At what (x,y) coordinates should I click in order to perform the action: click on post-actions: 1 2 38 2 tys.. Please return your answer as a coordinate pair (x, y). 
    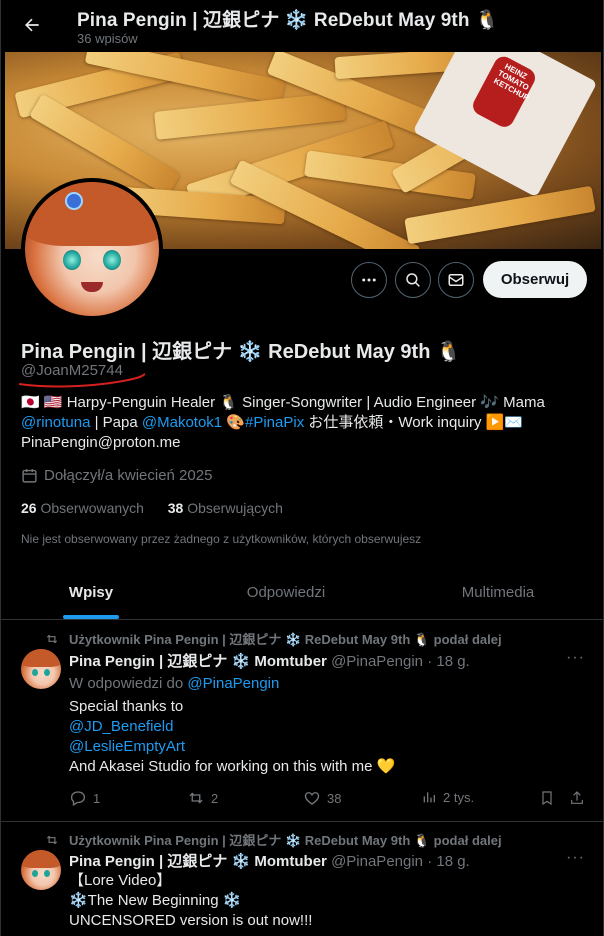
    Looking at the image, I should click on (329, 799).